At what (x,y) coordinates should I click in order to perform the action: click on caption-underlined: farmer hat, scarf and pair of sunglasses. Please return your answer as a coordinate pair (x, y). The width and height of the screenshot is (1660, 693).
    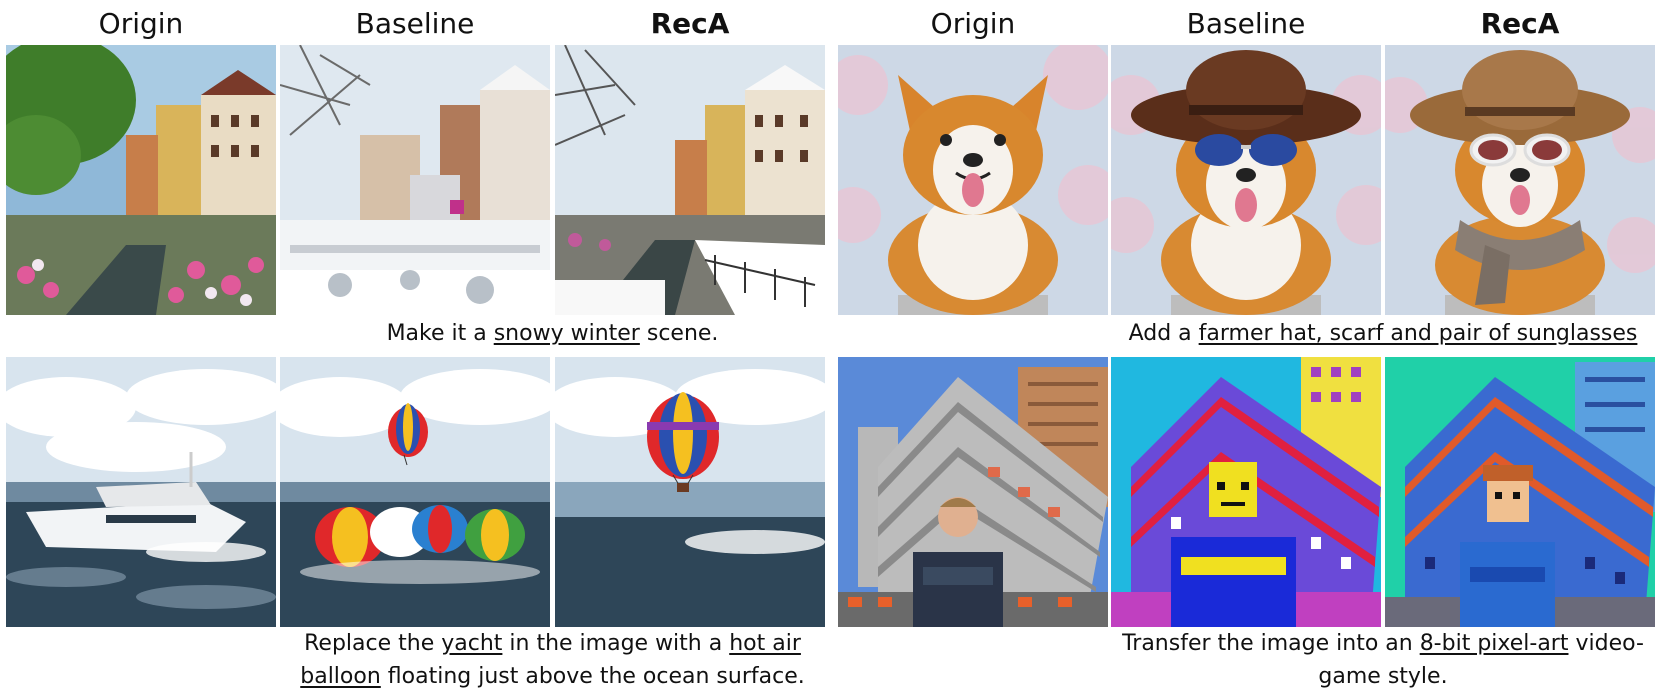
    Looking at the image, I should click on (1418, 333).